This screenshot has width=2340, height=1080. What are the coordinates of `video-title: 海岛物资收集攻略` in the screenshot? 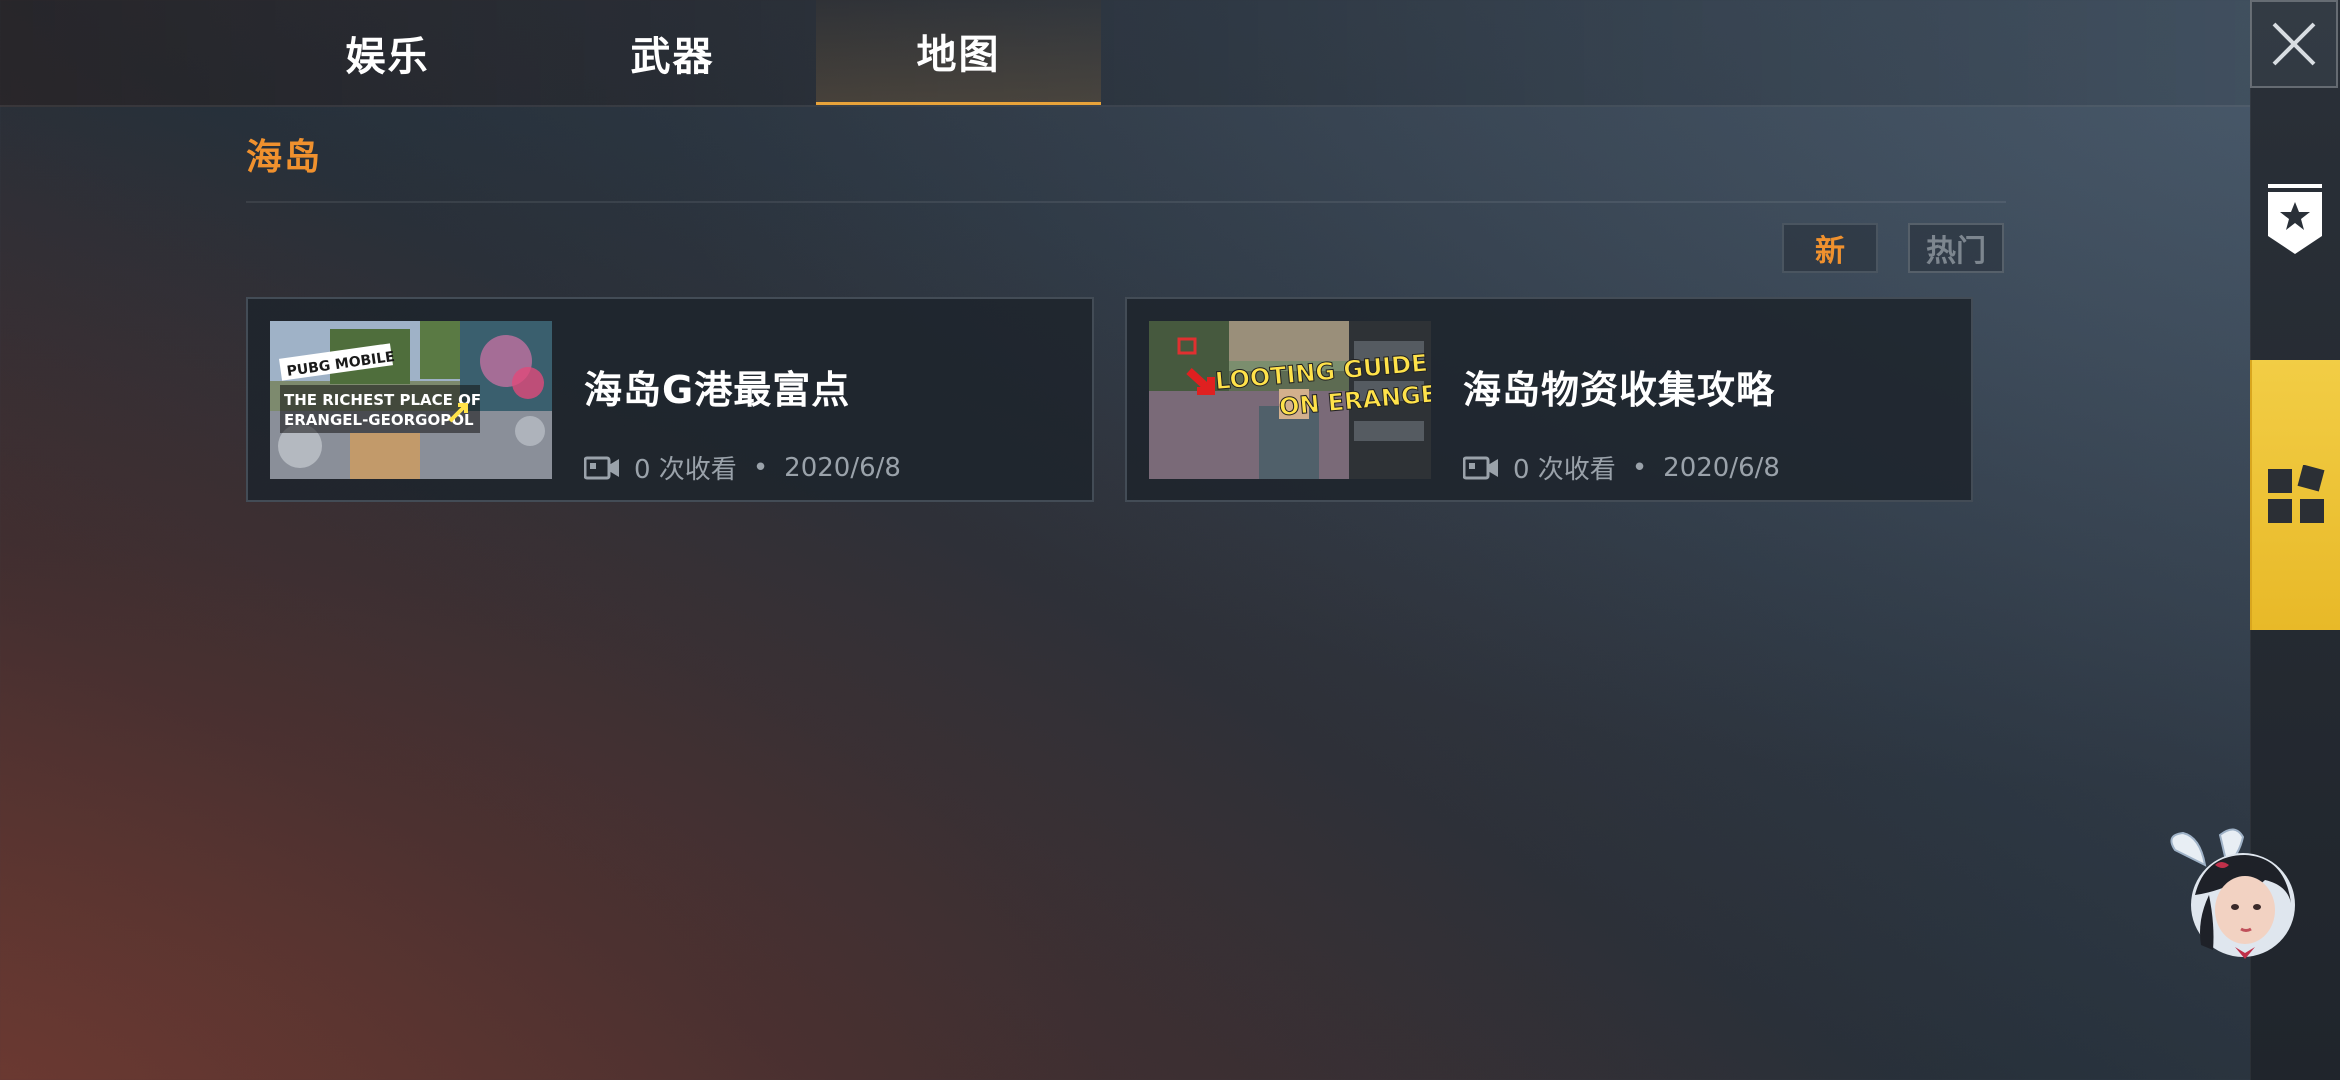 It's located at (1619, 390).